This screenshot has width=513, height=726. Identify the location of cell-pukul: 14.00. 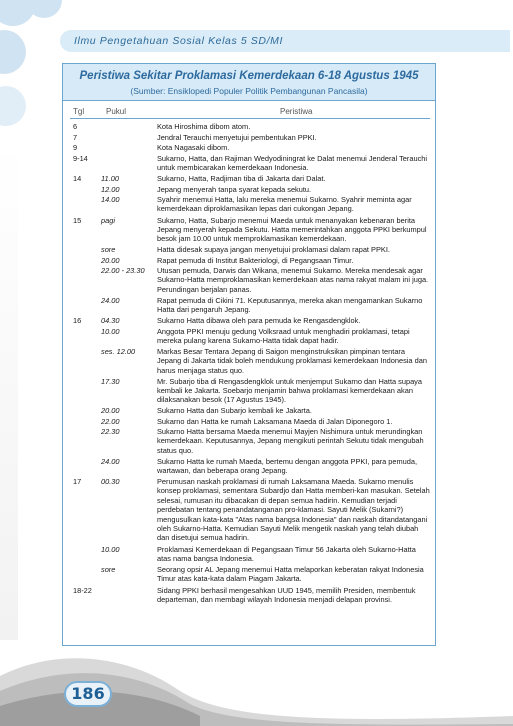
(110, 199).